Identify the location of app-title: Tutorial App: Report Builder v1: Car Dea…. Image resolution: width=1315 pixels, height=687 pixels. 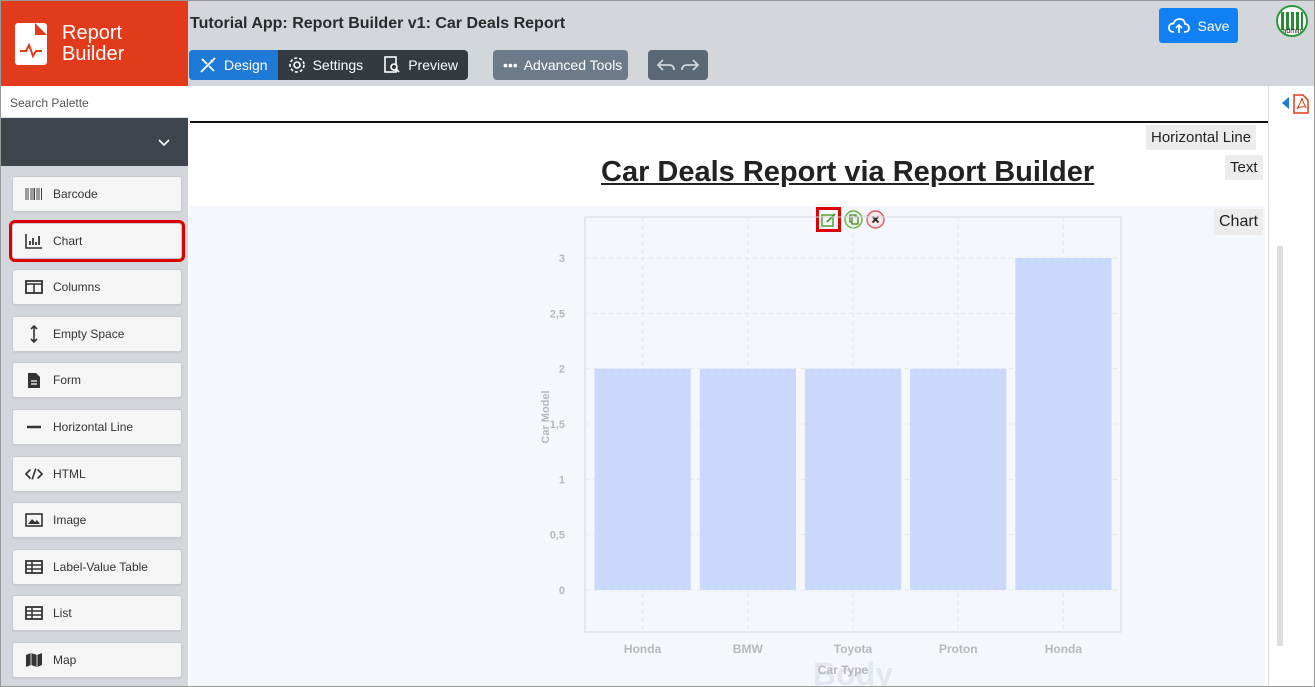
(378, 23).